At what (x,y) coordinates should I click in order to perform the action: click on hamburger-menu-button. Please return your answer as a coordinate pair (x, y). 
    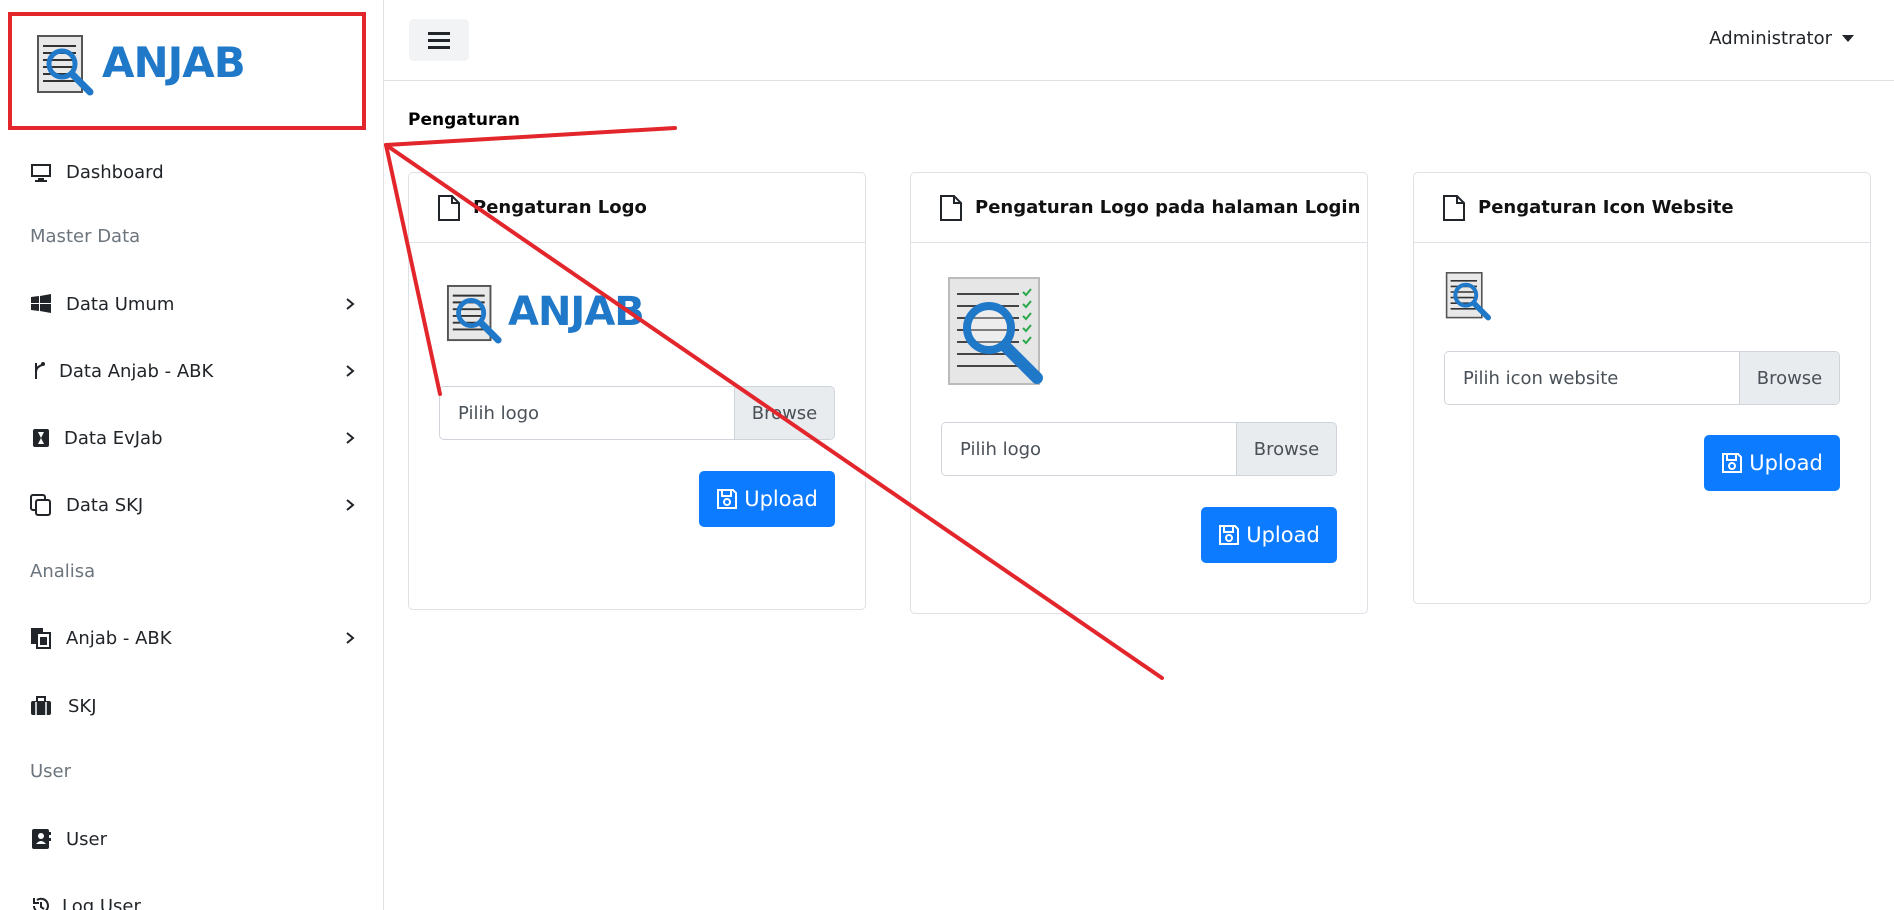
    Looking at the image, I should click on (439, 40).